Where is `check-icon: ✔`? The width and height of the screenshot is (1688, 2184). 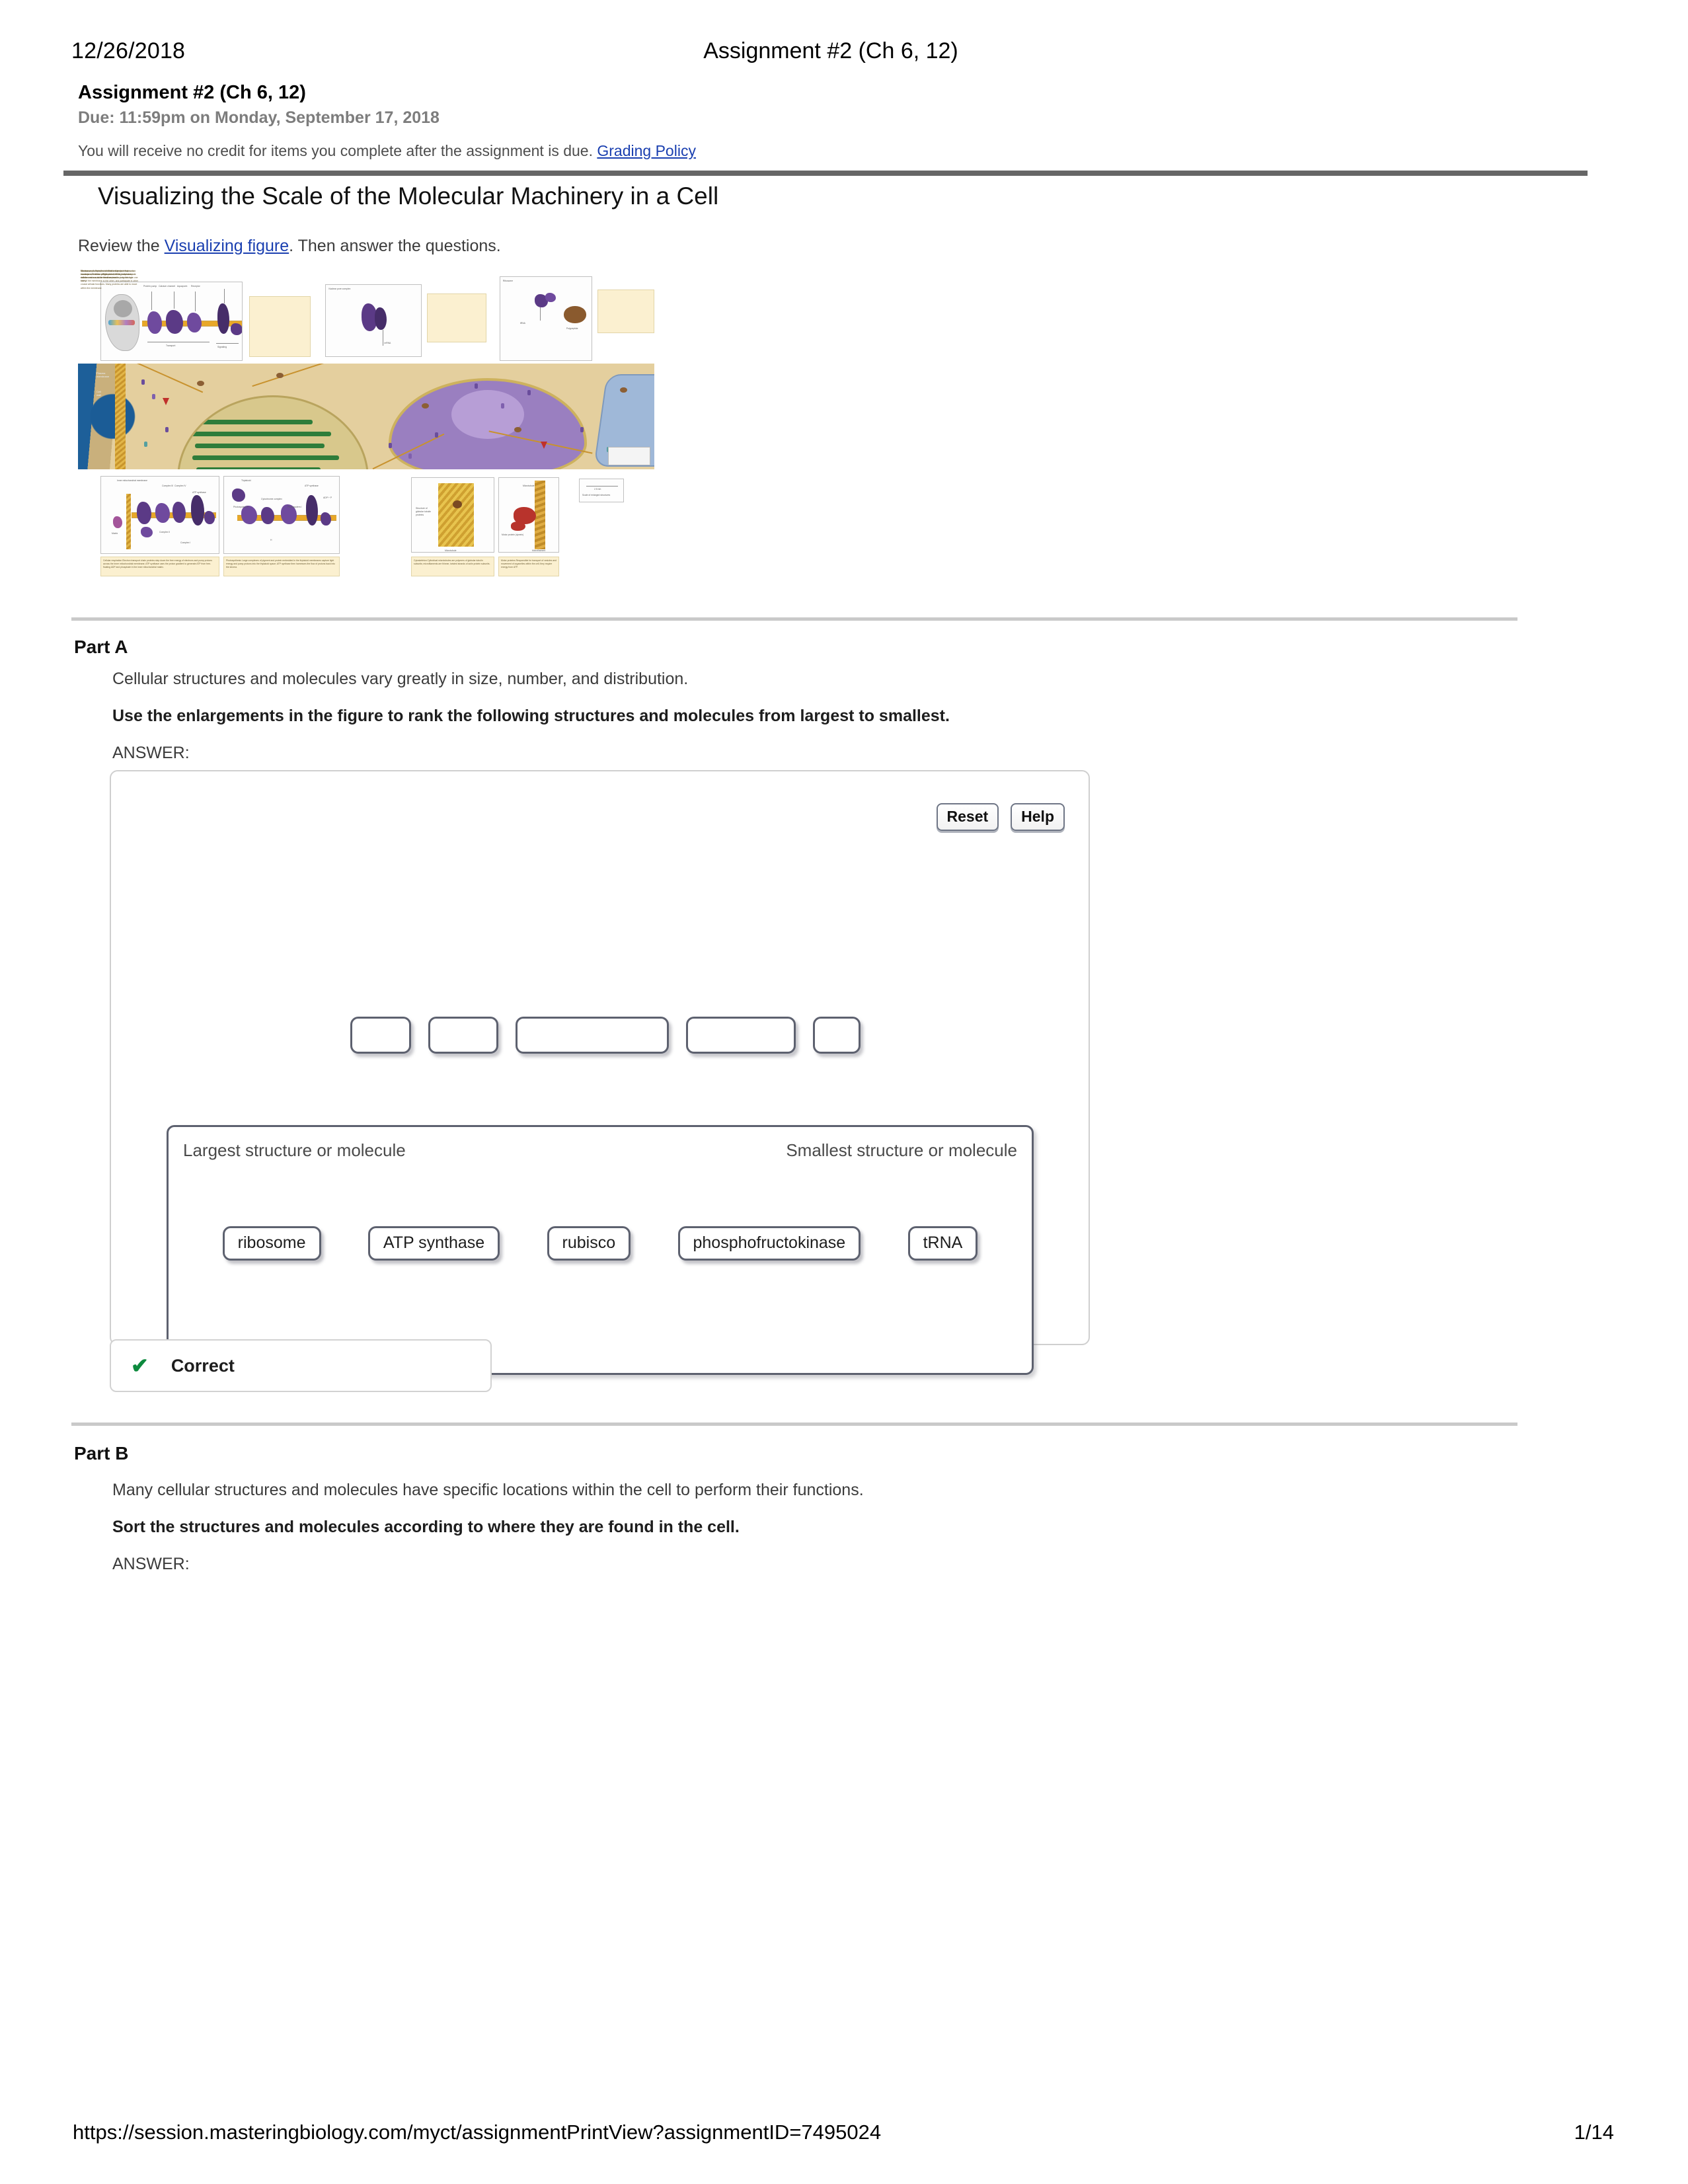
check-icon: ✔ is located at coordinates (140, 1366).